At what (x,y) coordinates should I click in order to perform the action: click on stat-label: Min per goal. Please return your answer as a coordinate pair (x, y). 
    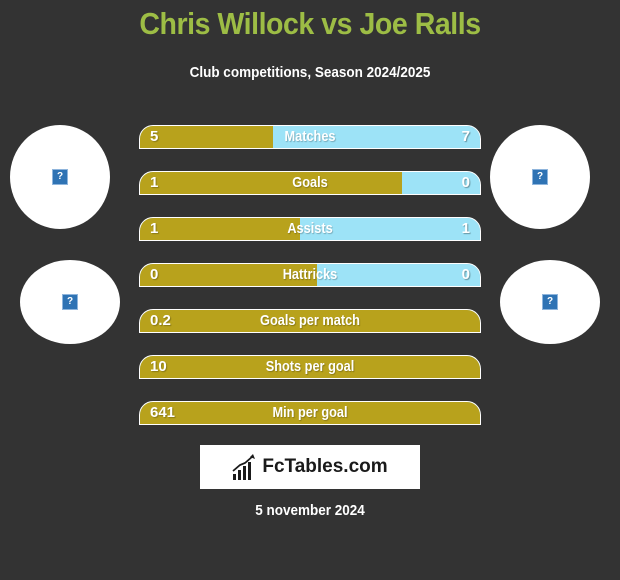
    Looking at the image, I should click on (310, 412).